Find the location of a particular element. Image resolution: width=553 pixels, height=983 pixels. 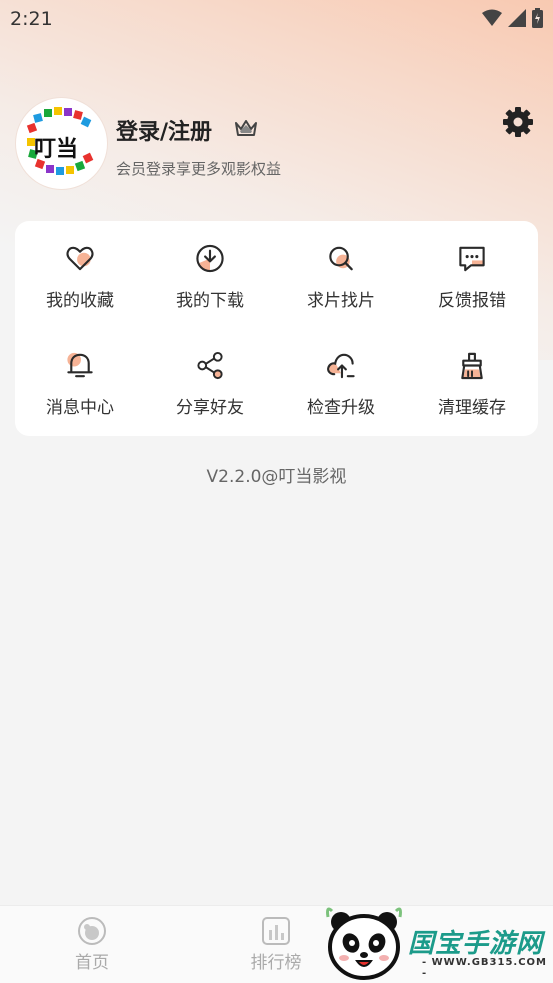

menu-label: 清理缓存 is located at coordinates (472, 408).